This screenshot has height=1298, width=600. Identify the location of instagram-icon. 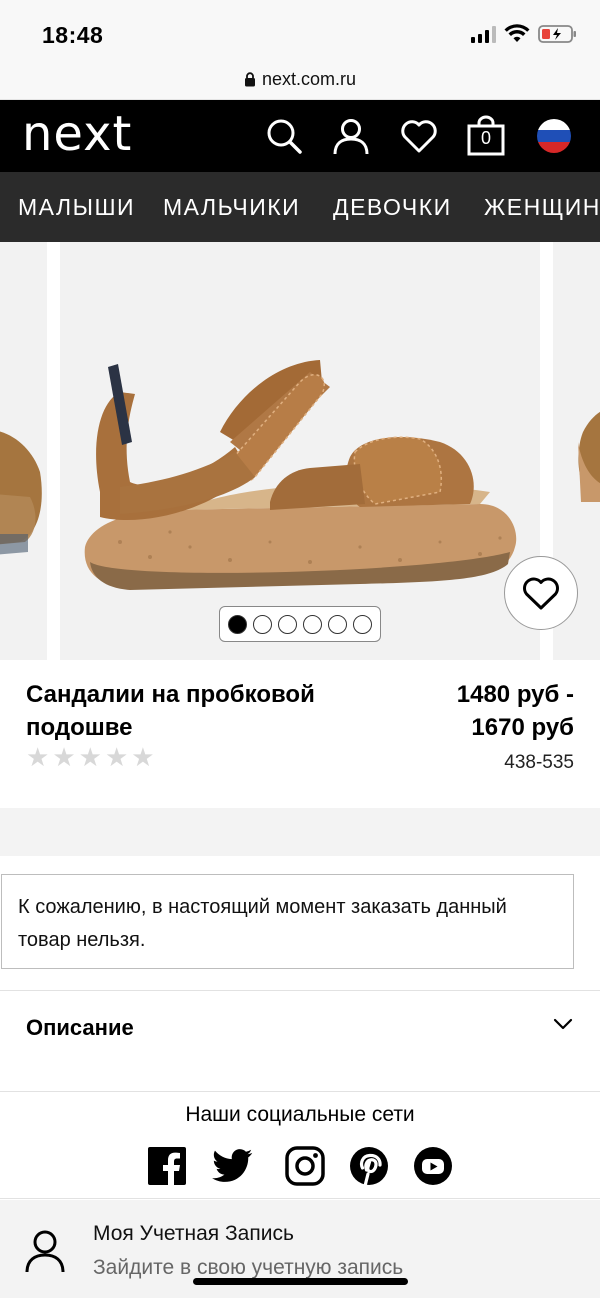
(305, 1166).